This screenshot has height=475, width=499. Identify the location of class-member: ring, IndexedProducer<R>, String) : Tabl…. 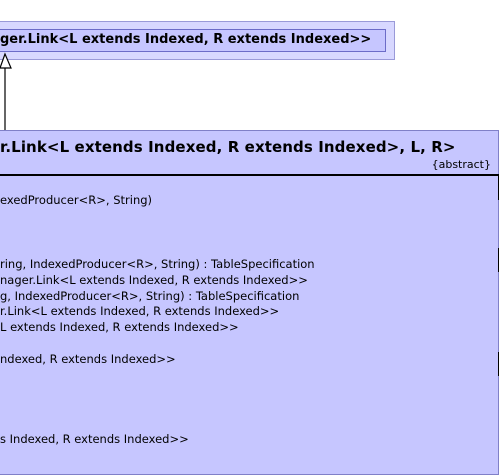
(157, 264).